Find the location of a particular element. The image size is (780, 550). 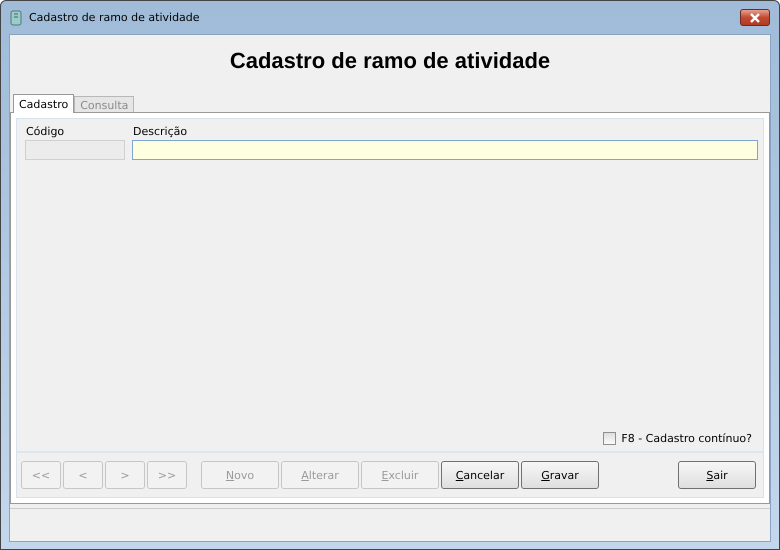

tab: Cadastro is located at coordinates (43, 103).